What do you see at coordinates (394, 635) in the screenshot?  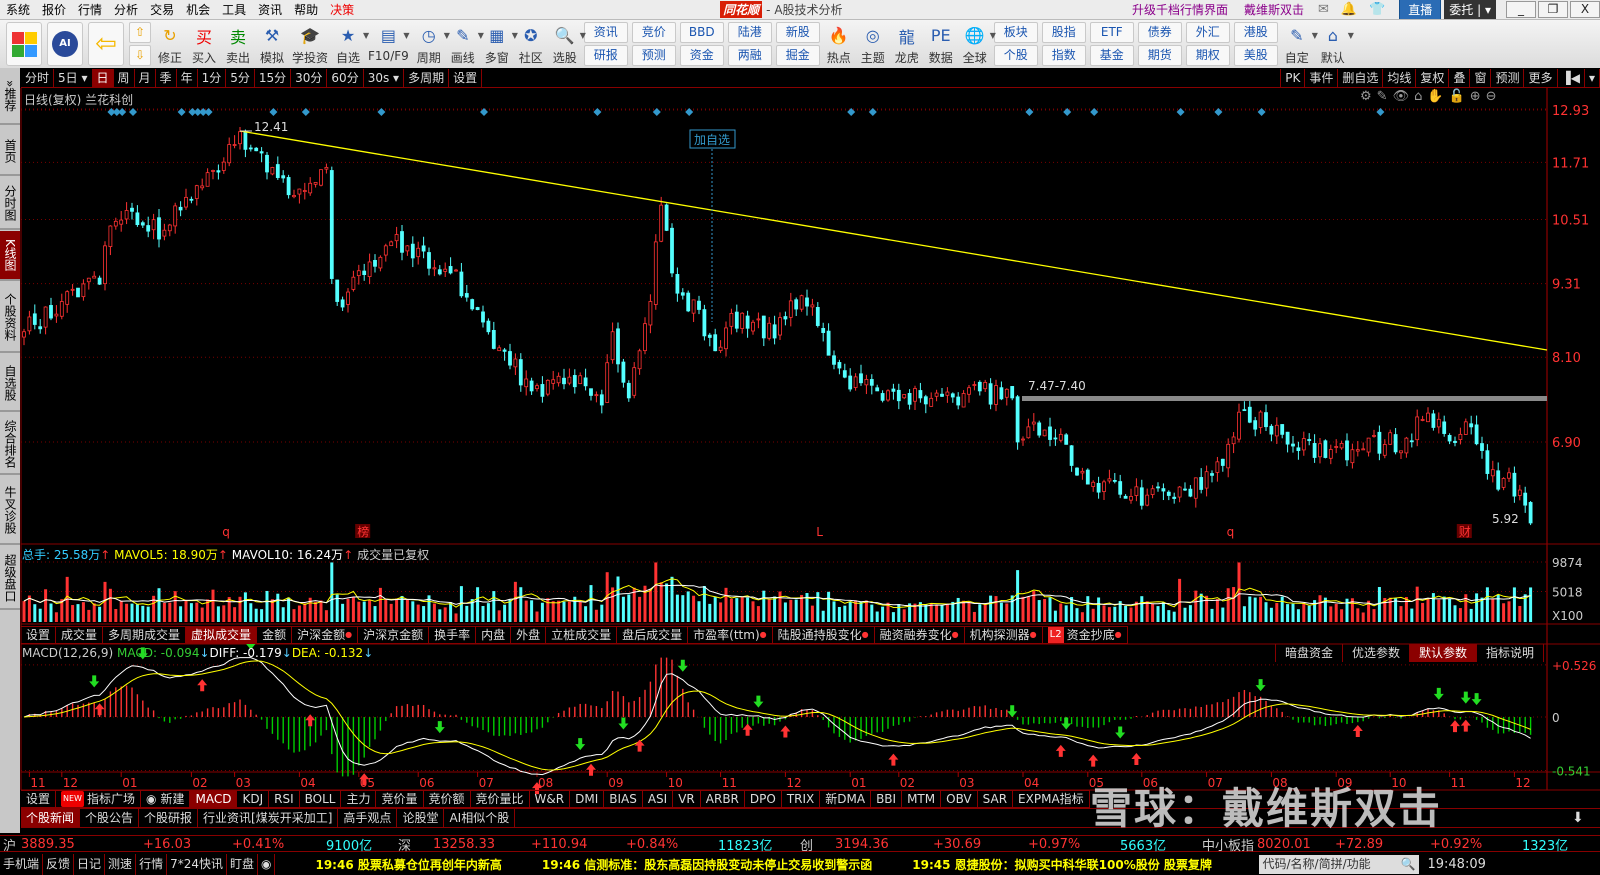 I see `volume-tab: 沪深京金额` at bounding box center [394, 635].